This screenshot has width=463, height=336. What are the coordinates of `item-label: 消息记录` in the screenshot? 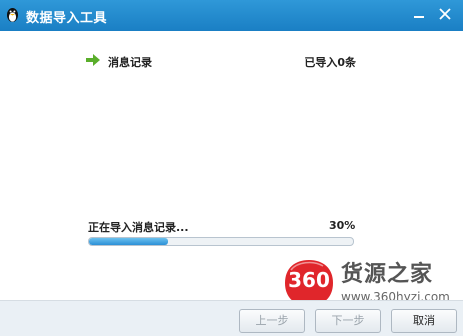 It's located at (130, 62).